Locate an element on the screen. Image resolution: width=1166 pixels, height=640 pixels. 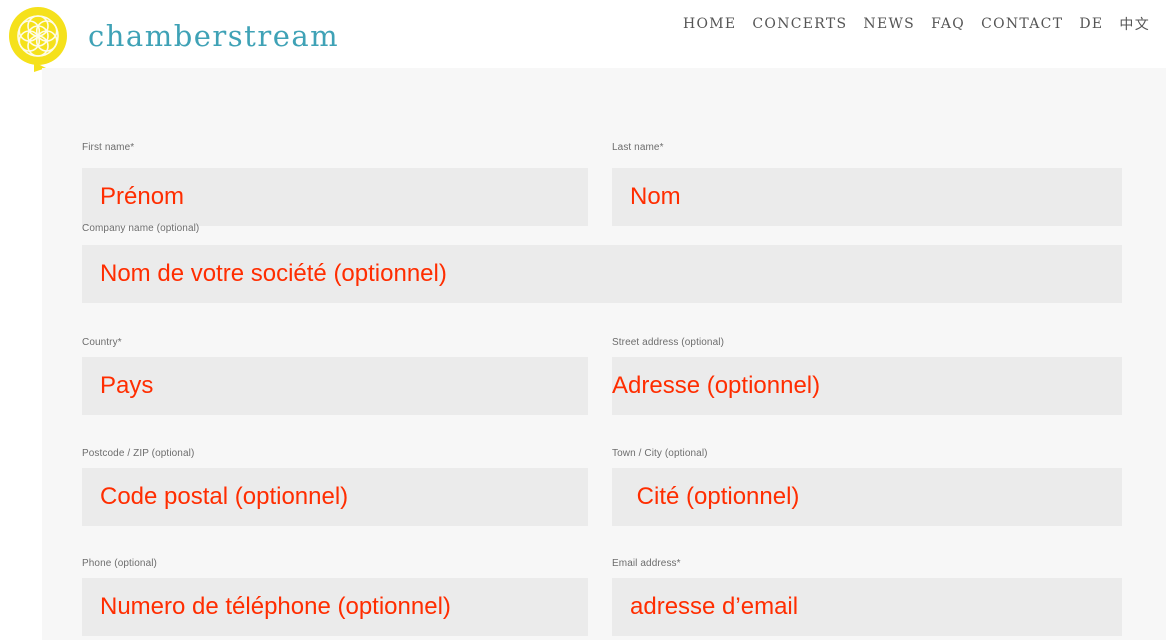
email-group: Email address* is located at coordinates (867, 598).